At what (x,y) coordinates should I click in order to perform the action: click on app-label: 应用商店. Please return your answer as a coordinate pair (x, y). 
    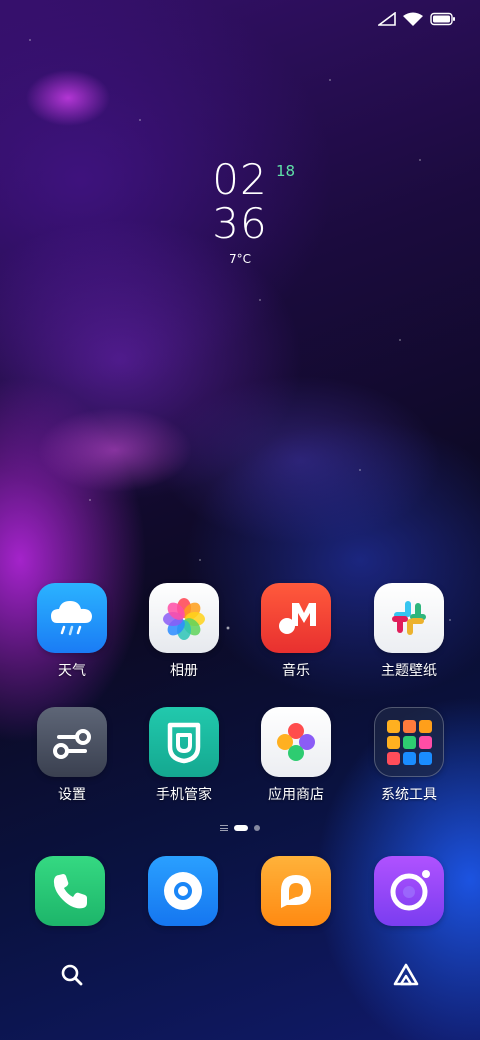
    Looking at the image, I should click on (296, 795).